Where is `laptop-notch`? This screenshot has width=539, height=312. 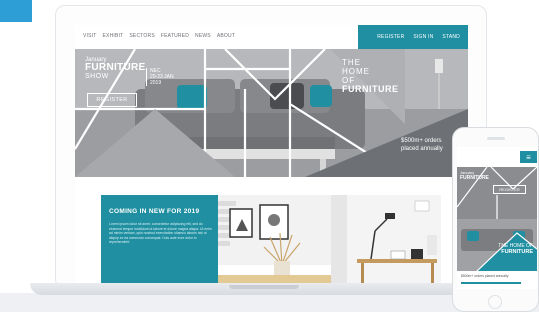
laptop-notch is located at coordinates (264, 287).